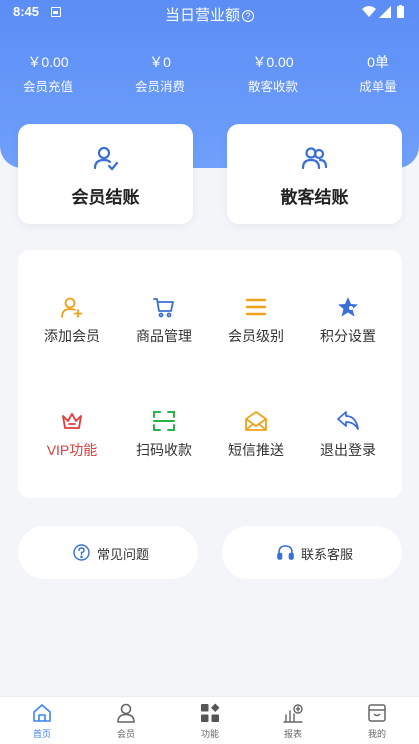  What do you see at coordinates (106, 158) in the screenshot?
I see `member-checkout-icon` at bounding box center [106, 158].